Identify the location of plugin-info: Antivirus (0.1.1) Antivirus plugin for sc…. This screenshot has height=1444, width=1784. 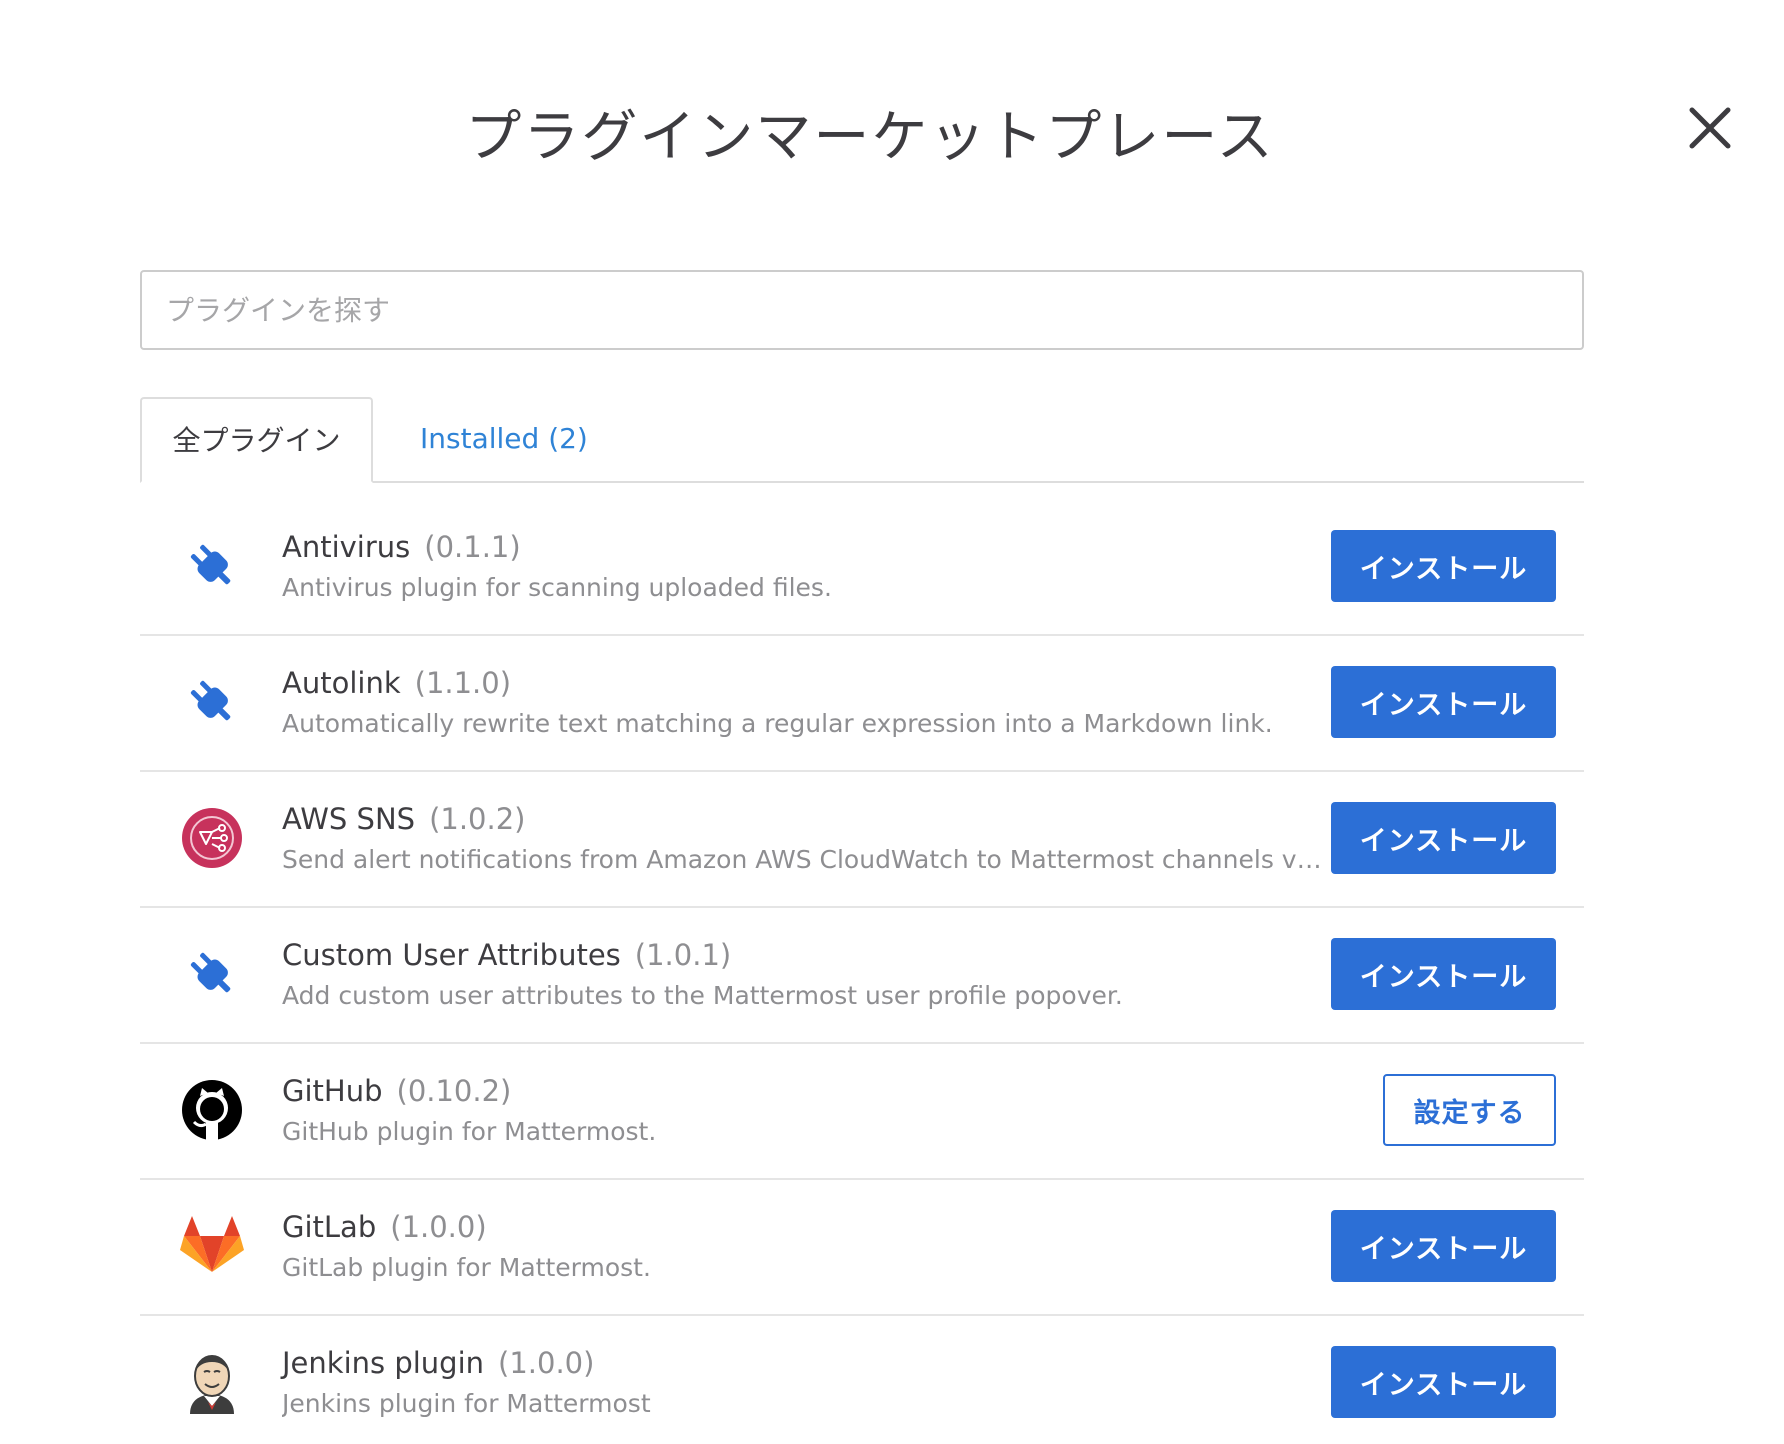
(802, 567).